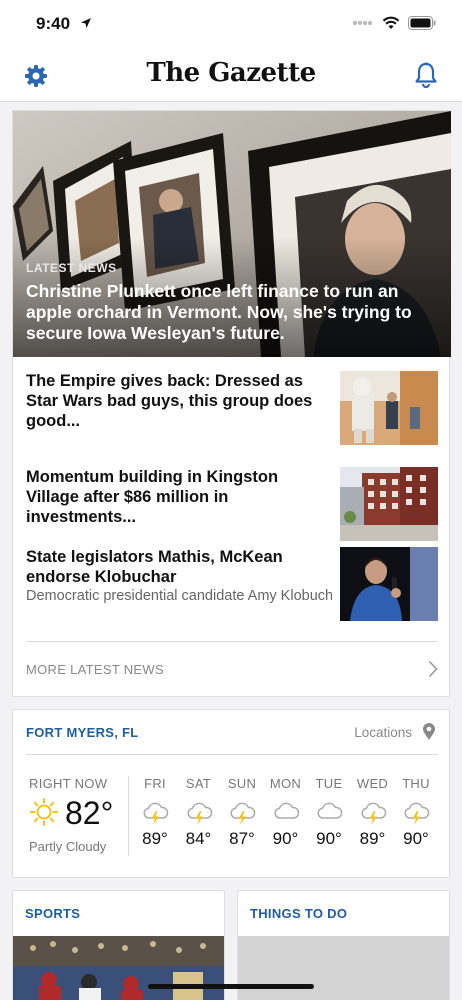 Image resolution: width=462 pixels, height=1000 pixels. What do you see at coordinates (198, 783) in the screenshot?
I see `forecast-day-name: SAT` at bounding box center [198, 783].